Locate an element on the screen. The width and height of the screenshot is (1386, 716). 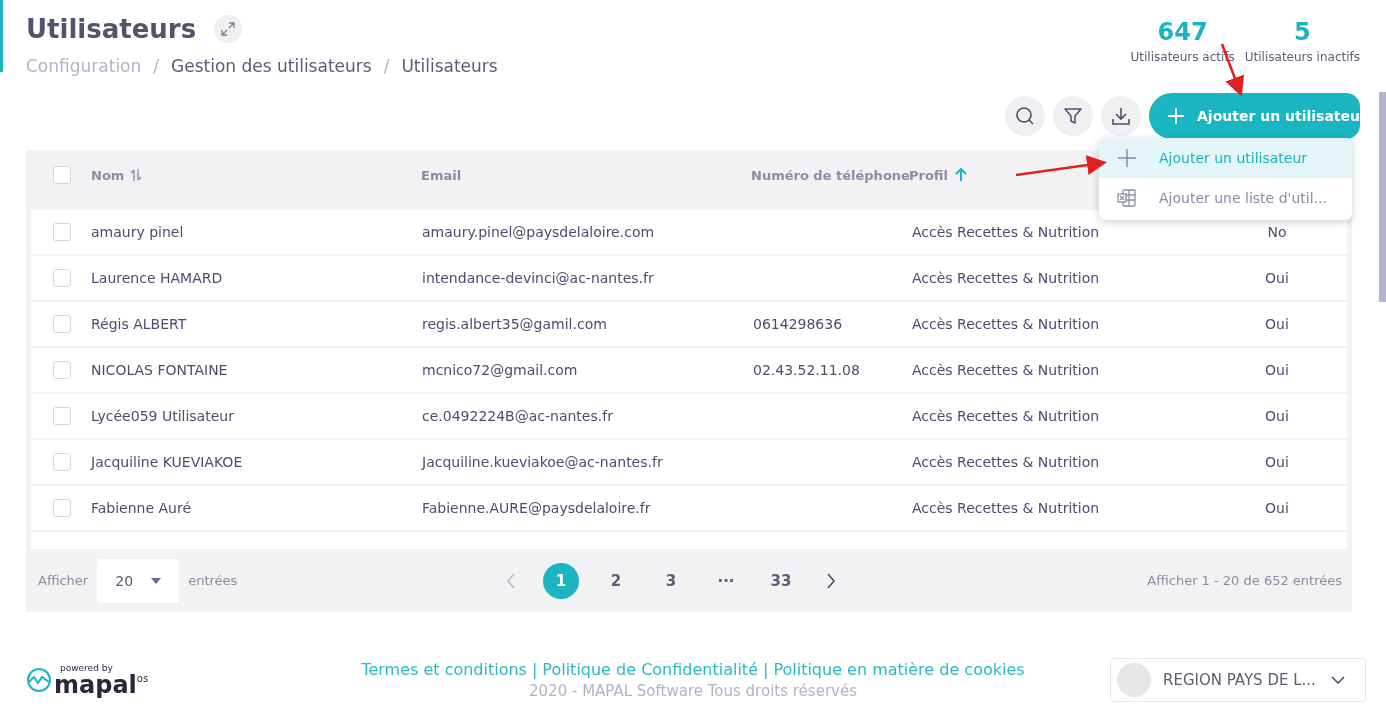
table-cell-text: Jacquiline.kueviakoe@ac-nantes.fr is located at coordinates (543, 462).